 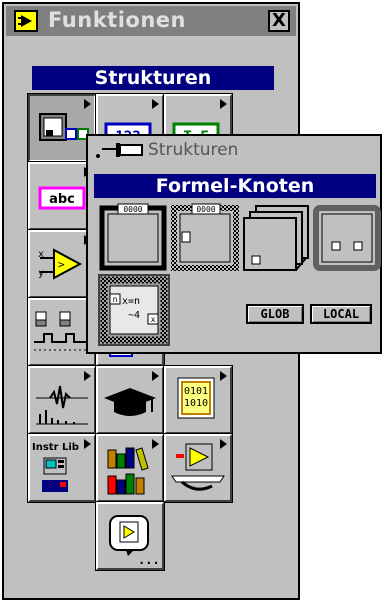 What do you see at coordinates (26, 21) in the screenshot?
I see `labview-icon` at bounding box center [26, 21].